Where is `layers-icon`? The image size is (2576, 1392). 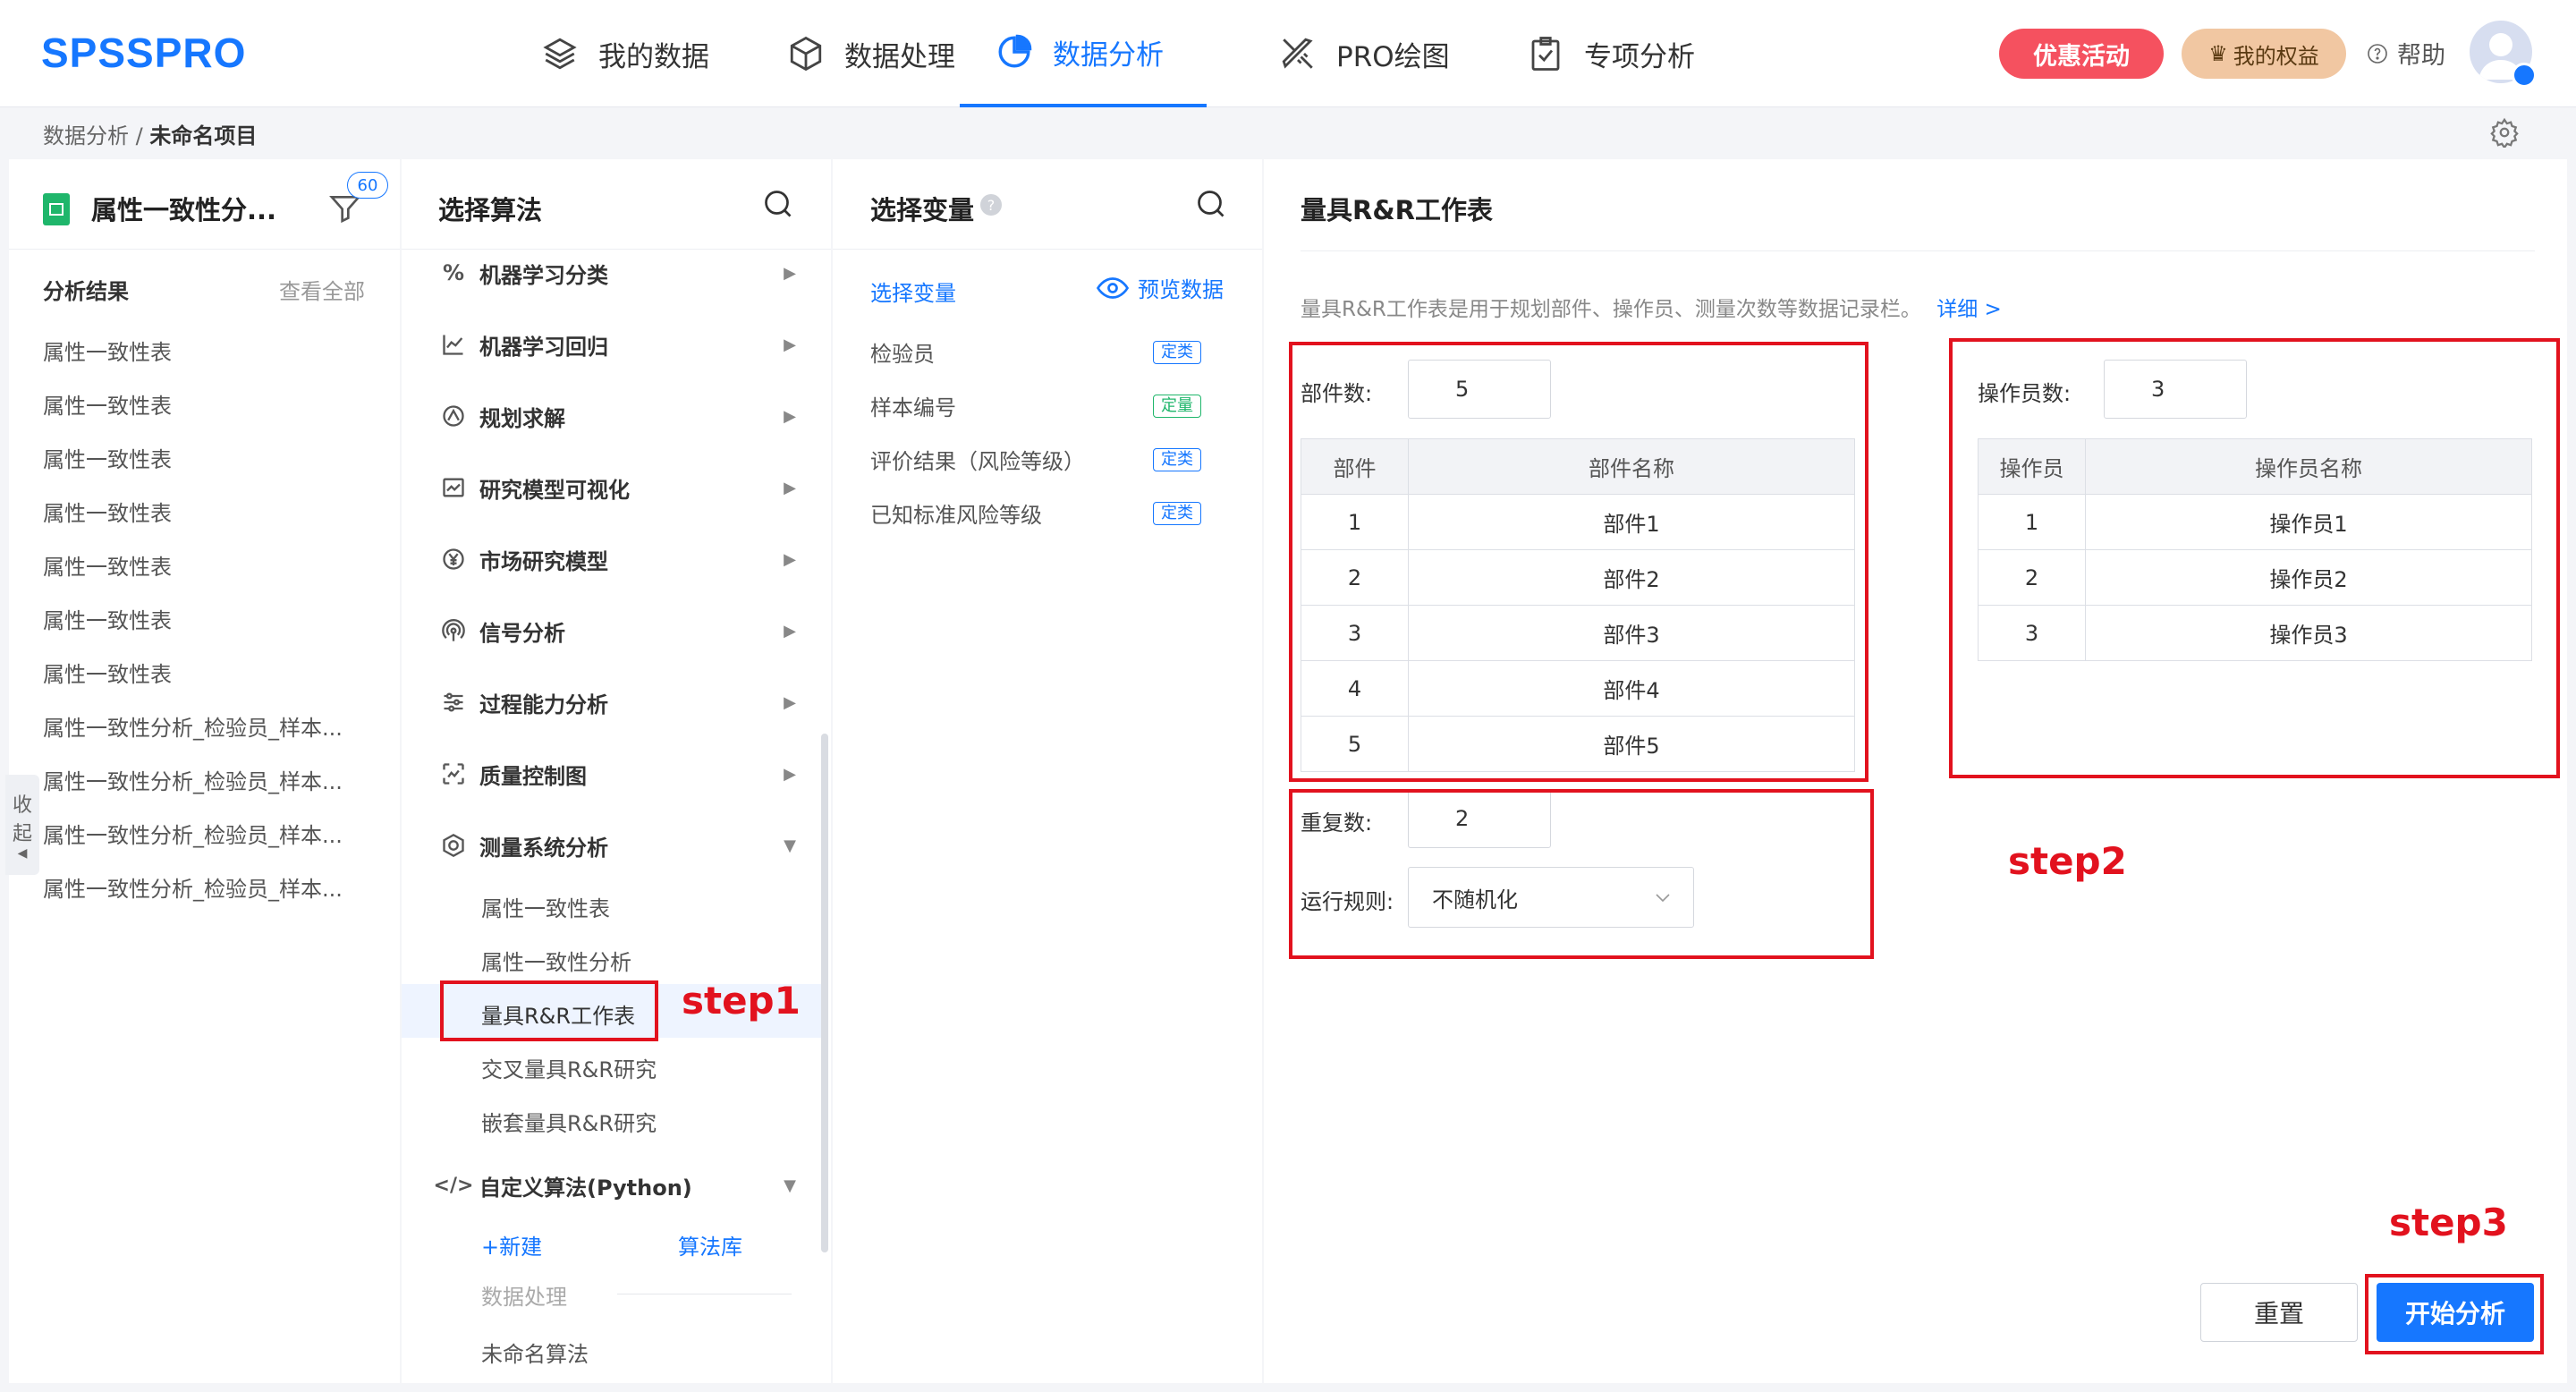 layers-icon is located at coordinates (560, 54).